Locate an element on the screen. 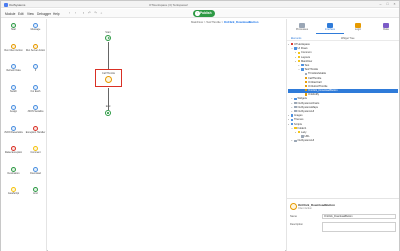  forward-icon: › is located at coordinates (75, 13).